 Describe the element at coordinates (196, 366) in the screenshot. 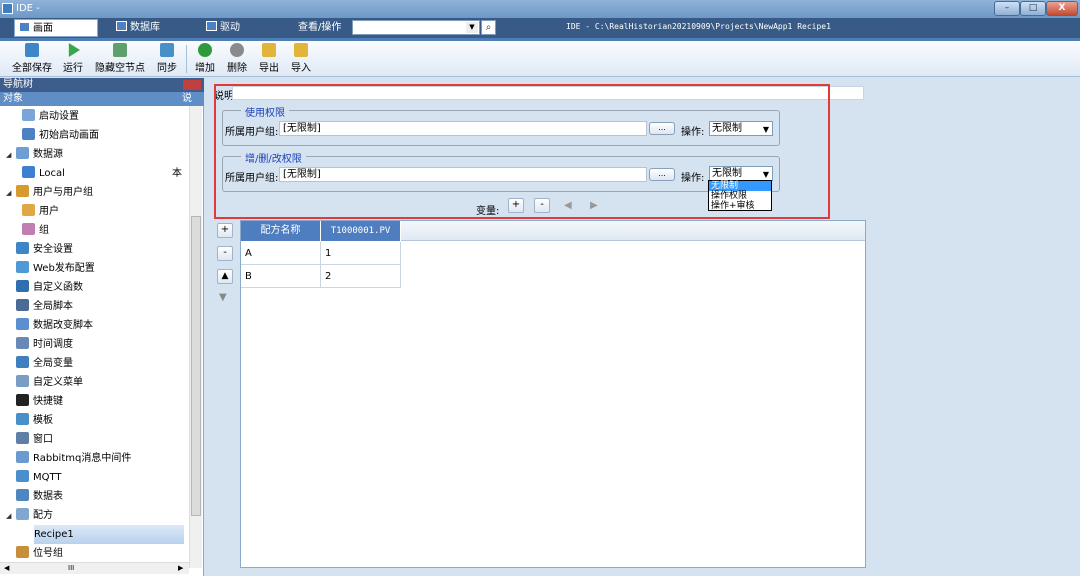

I see `scrollbar-thumb` at that location.